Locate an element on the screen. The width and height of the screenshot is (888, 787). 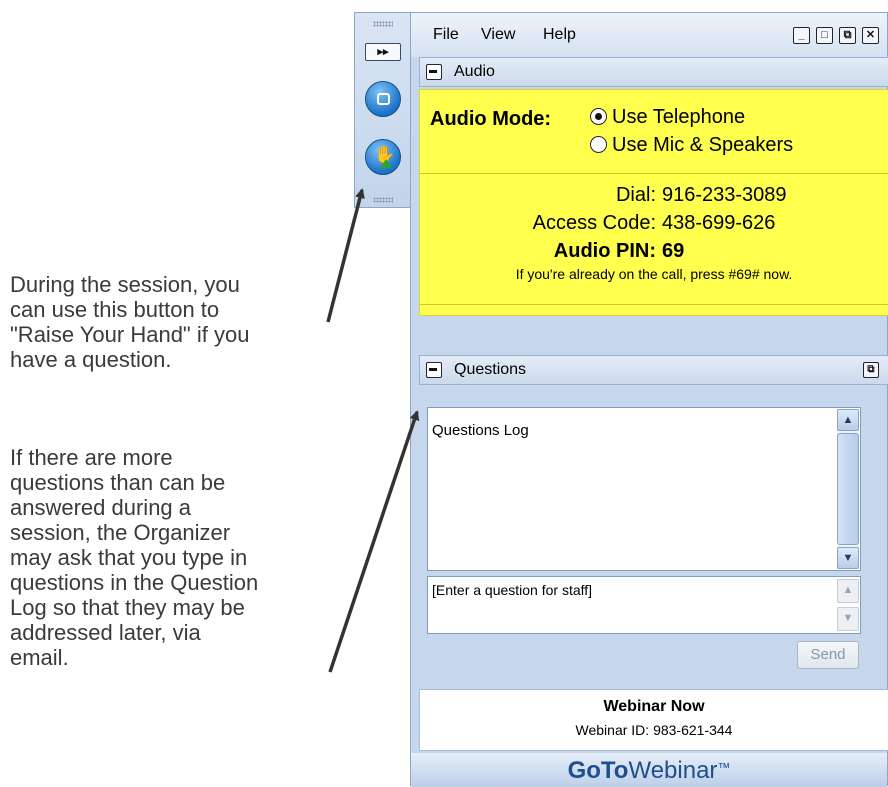
screen-share-button is located at coordinates (383, 99).